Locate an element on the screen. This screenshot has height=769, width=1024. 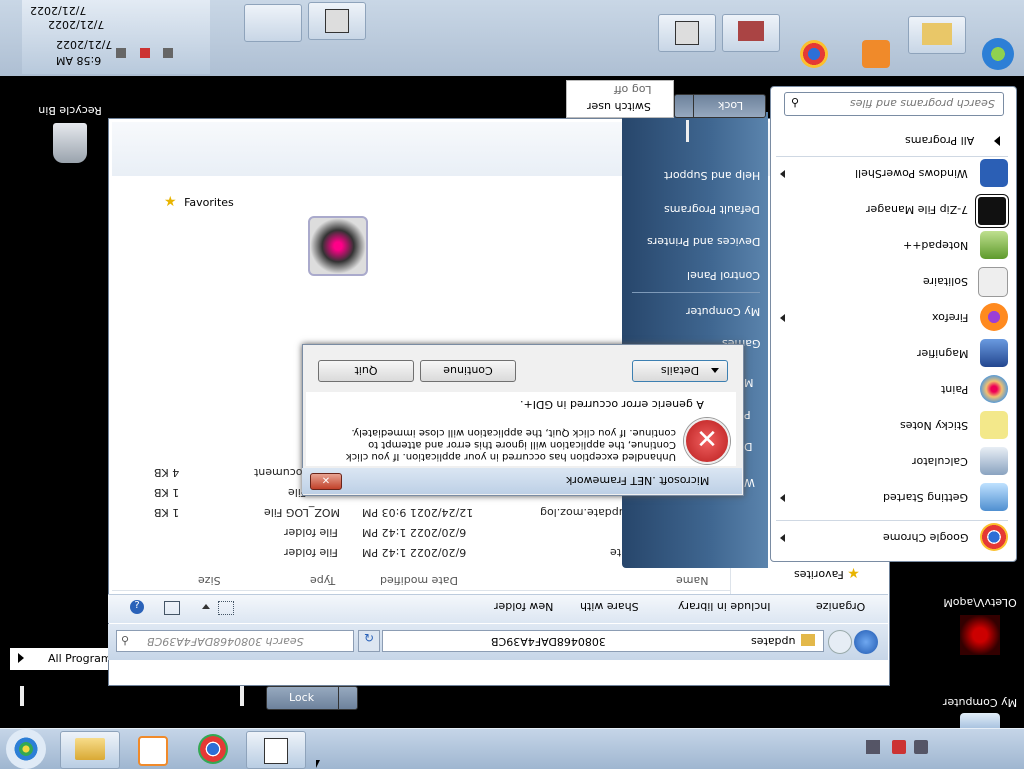
start-item-paint: Paint is located at coordinates (894, 390).